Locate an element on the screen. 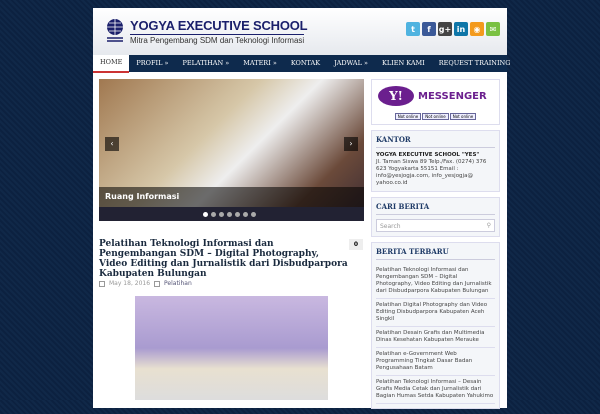 Image resolution: width=600 pixels, height=414 pixels. yahoo-logo-icon: Y! is located at coordinates (396, 96).